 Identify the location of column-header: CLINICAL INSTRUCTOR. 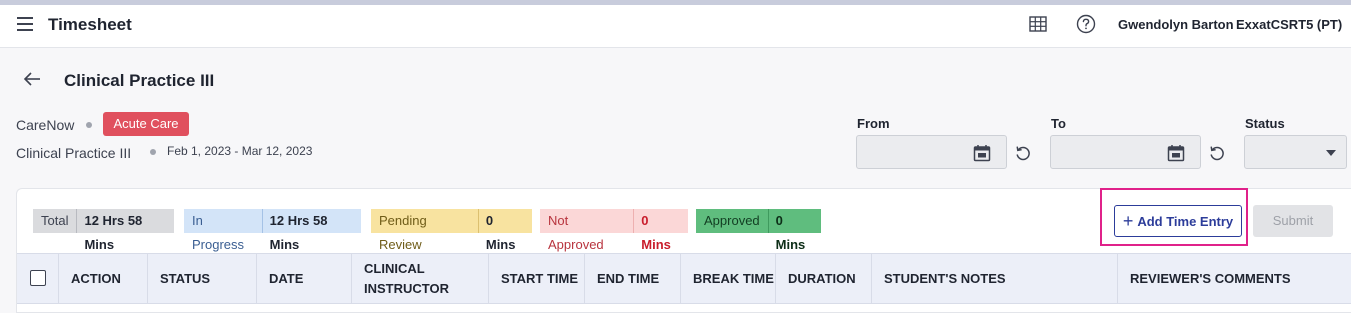
(419, 278).